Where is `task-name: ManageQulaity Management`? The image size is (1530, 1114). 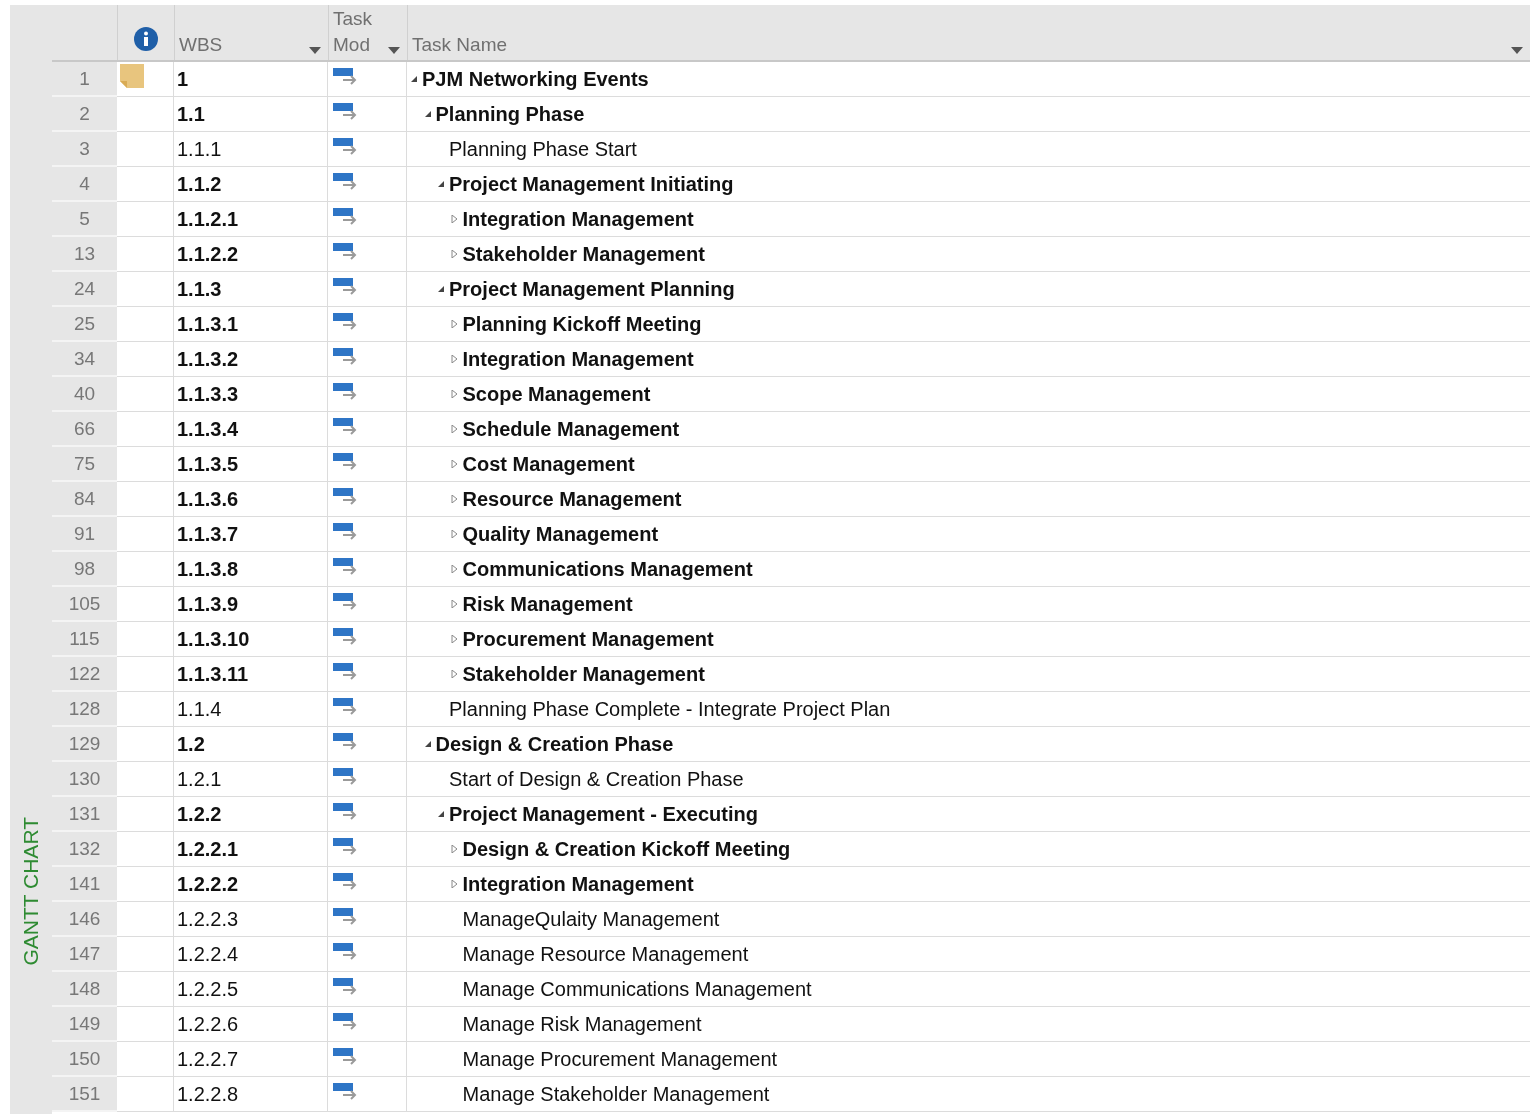
task-name: ManageQulaity Management is located at coordinates (591, 919).